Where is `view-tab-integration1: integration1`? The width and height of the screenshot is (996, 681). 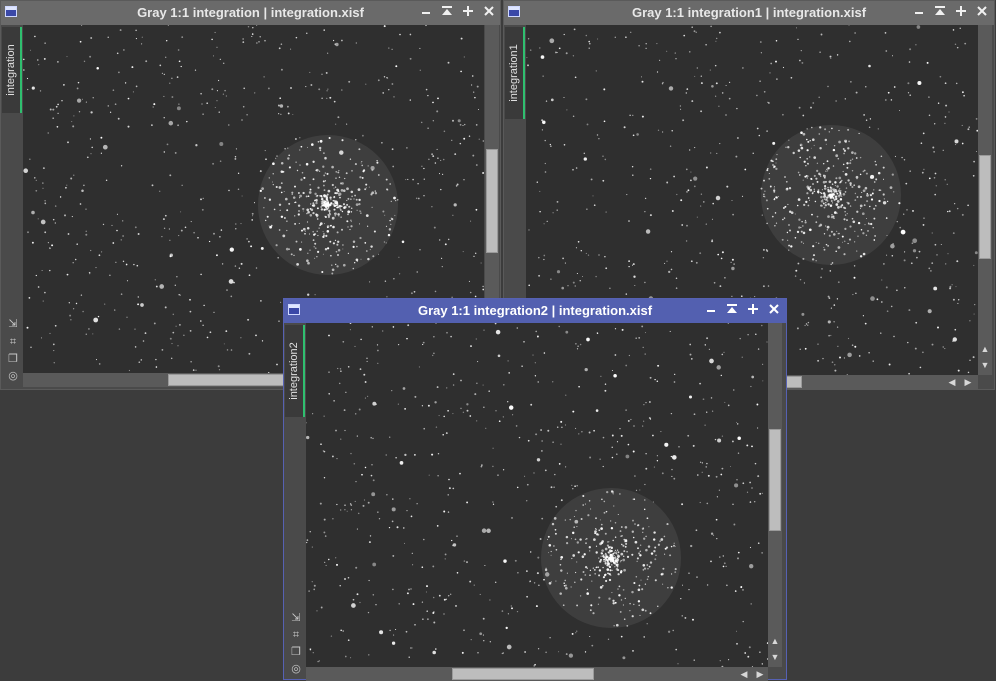 view-tab-integration1: integration1 is located at coordinates (515, 73).